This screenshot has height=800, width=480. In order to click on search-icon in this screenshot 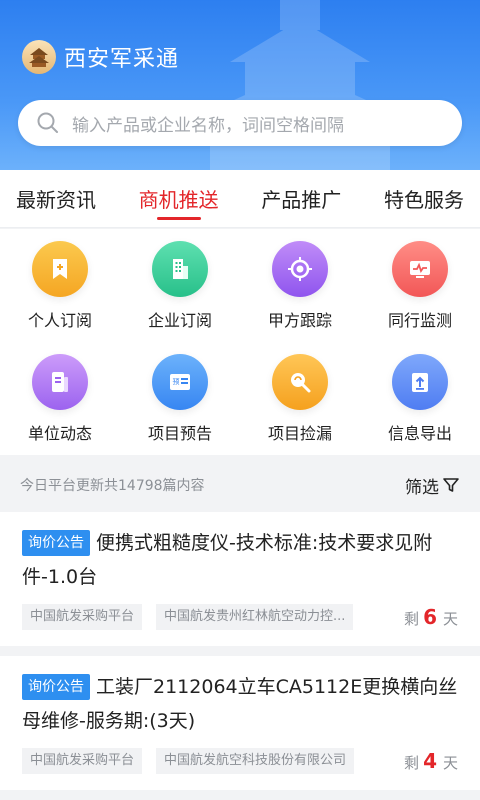, I will do `click(47, 122)`.